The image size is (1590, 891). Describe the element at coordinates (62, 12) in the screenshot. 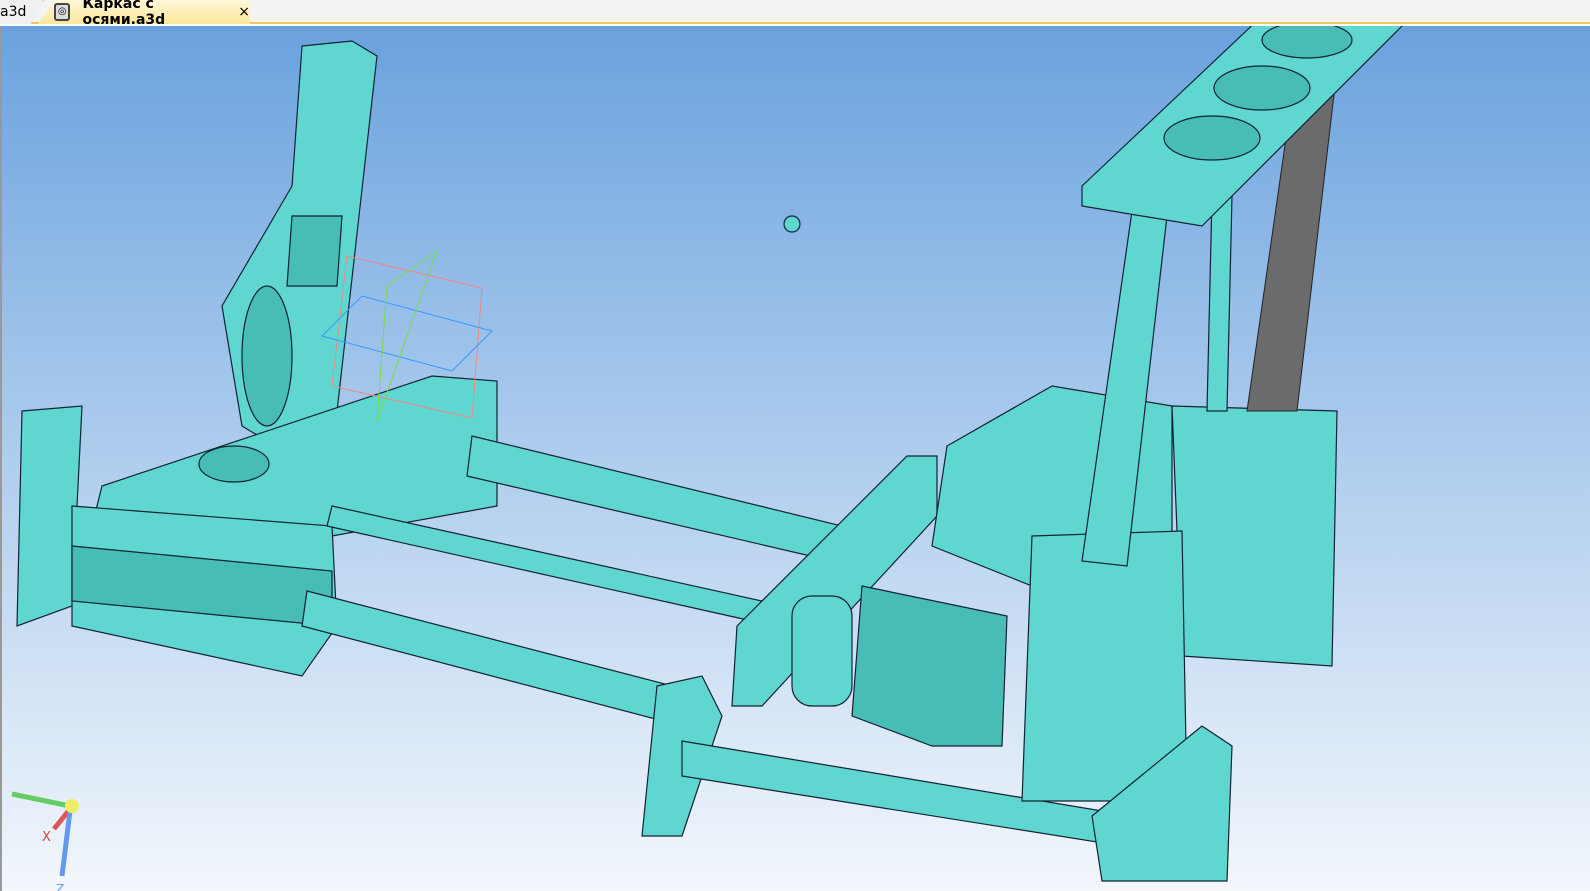

I see `assembly-document-icon: ◎` at that location.